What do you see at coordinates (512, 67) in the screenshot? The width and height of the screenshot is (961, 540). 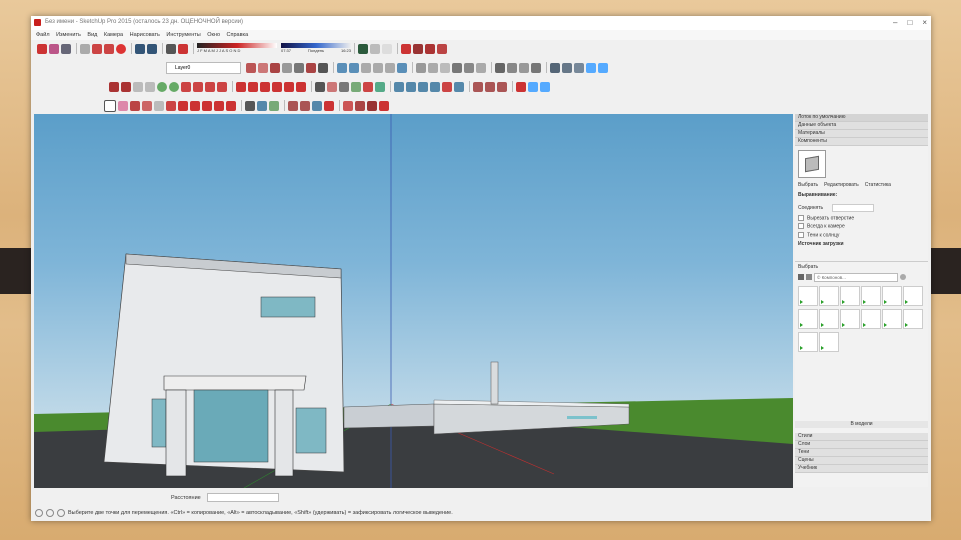 I see `warehouse-2-icon` at bounding box center [512, 67].